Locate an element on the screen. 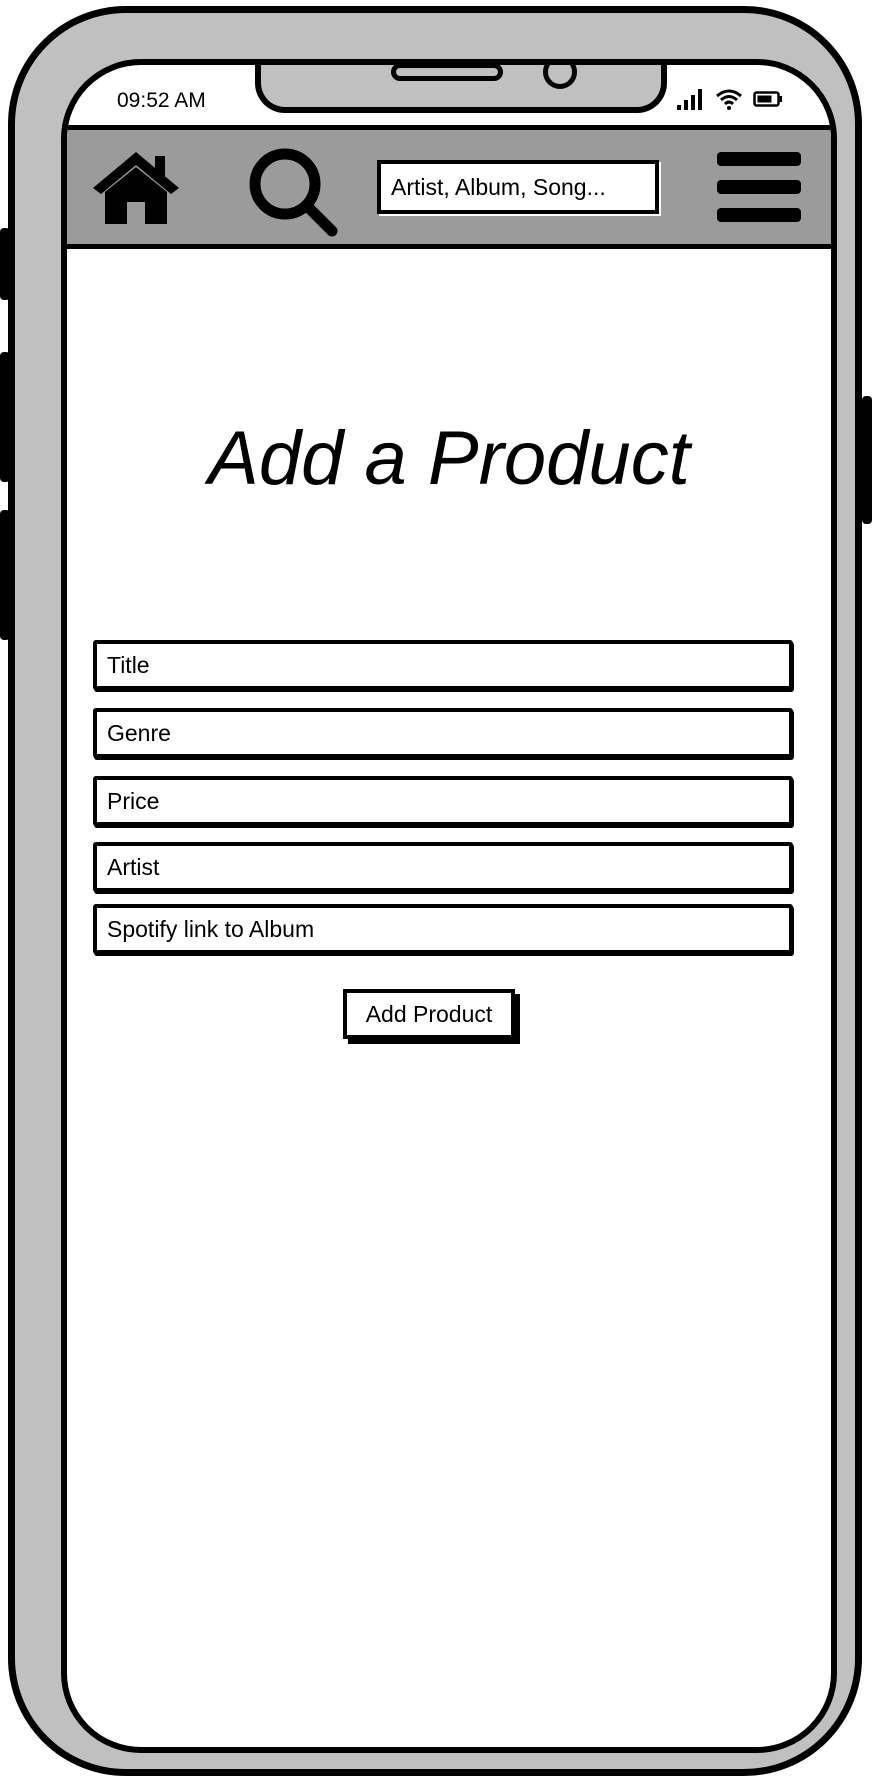 The image size is (872, 1784). add-product-button: Add Product is located at coordinates (429, 1014).